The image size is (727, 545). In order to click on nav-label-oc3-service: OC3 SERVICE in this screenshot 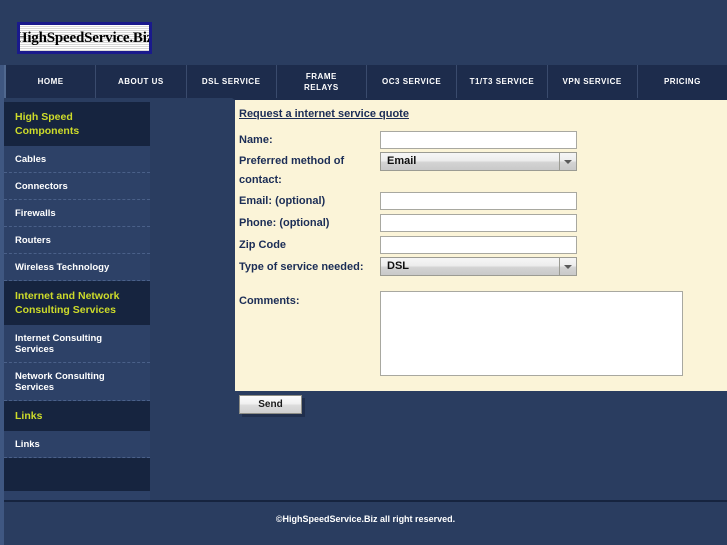, I will do `click(412, 81)`.